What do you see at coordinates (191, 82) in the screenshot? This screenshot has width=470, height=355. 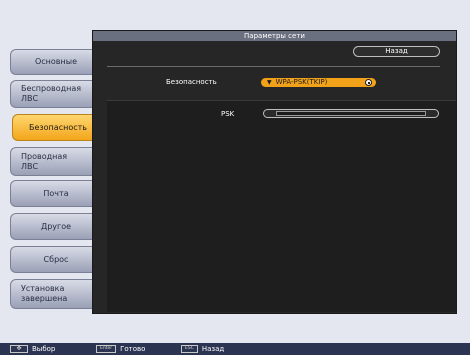 I see `security-label: Безопасность` at bounding box center [191, 82].